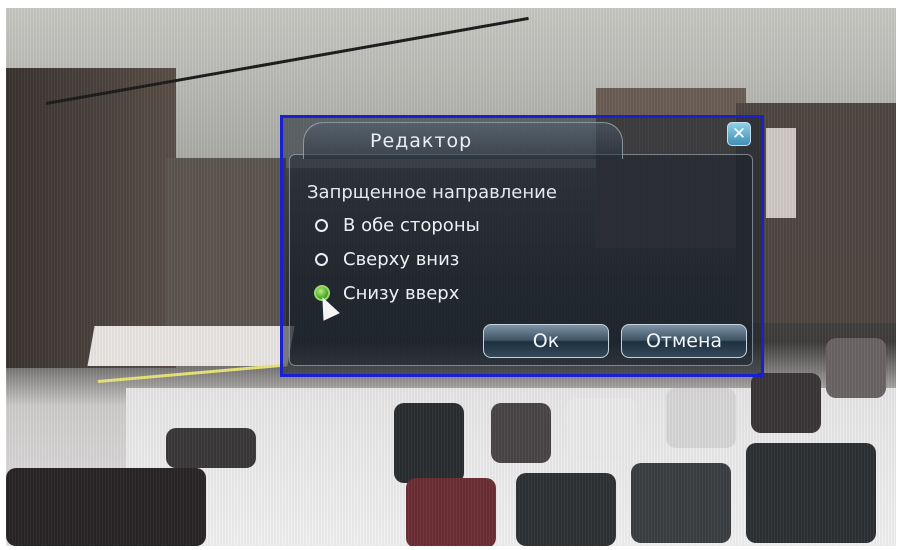 The image size is (902, 550). What do you see at coordinates (432, 192) in the screenshot?
I see `forbidden-direction-label: Запрщенное направление` at bounding box center [432, 192].